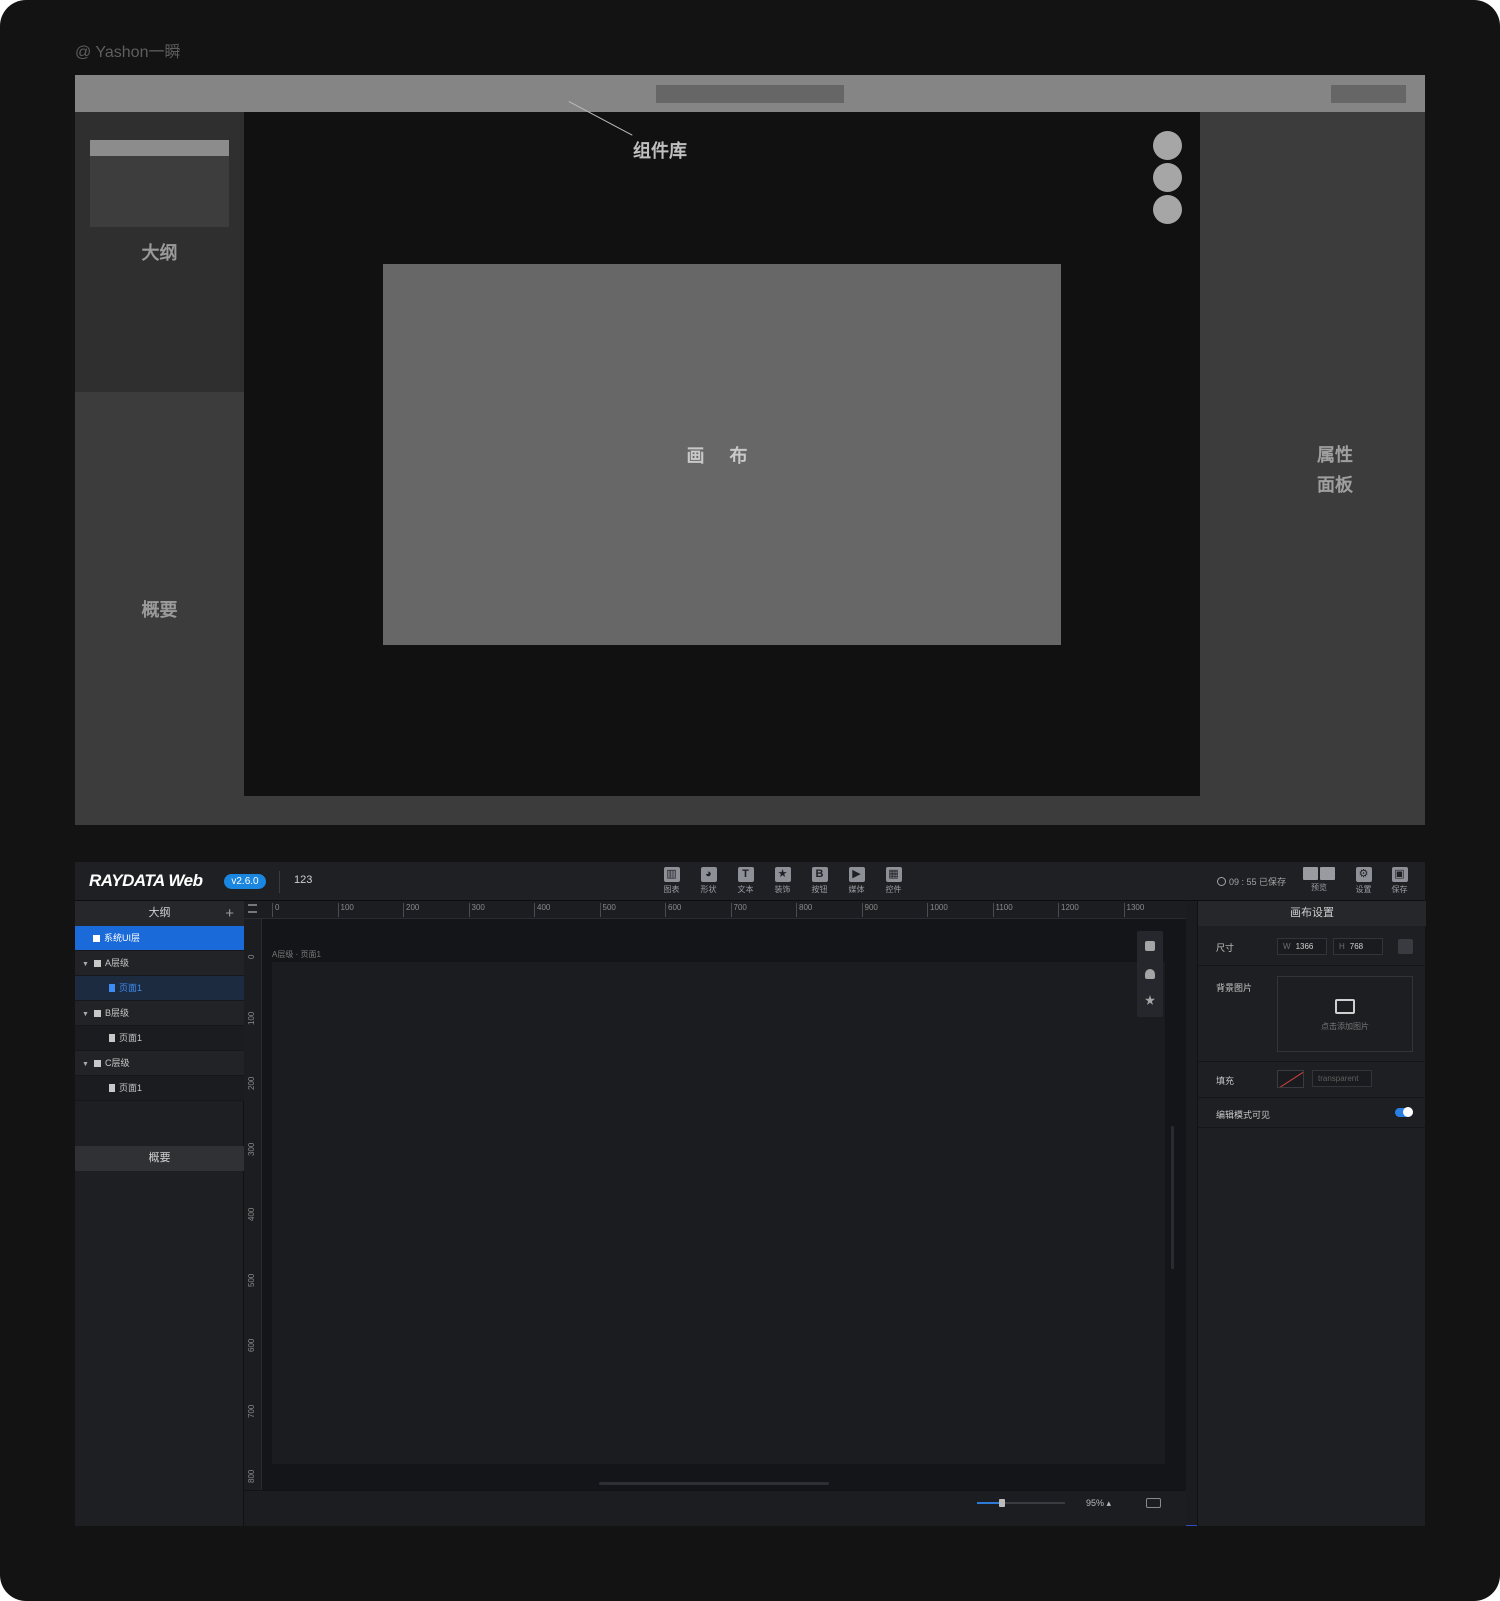 The height and width of the screenshot is (1601, 1500). What do you see at coordinates (85, 1064) in the screenshot?
I see `caret-down-icon: ▼` at bounding box center [85, 1064].